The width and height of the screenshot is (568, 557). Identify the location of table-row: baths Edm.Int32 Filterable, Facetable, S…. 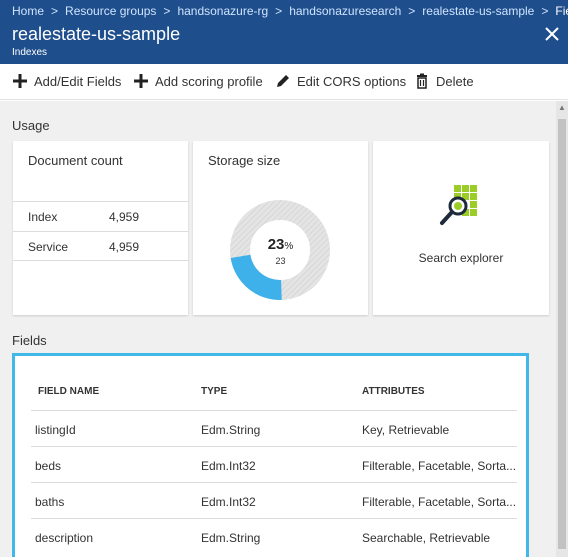
(274, 500).